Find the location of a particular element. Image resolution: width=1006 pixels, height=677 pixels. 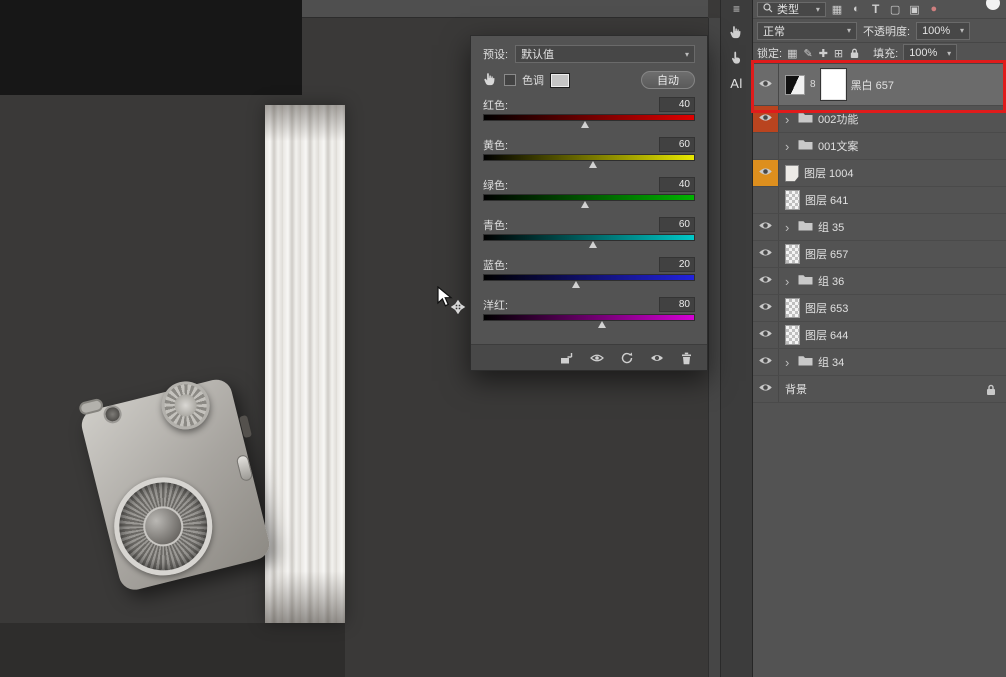

filter-type-select: 类型 ▾ is located at coordinates (791, 9).